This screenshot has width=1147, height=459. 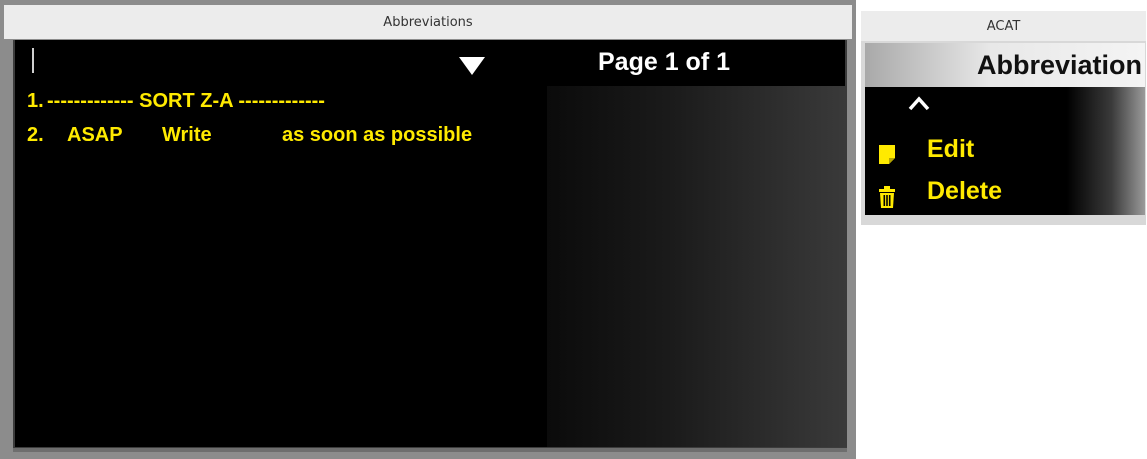 What do you see at coordinates (428, 22) in the screenshot?
I see `window-title-abbreviations: Abbreviations` at bounding box center [428, 22].